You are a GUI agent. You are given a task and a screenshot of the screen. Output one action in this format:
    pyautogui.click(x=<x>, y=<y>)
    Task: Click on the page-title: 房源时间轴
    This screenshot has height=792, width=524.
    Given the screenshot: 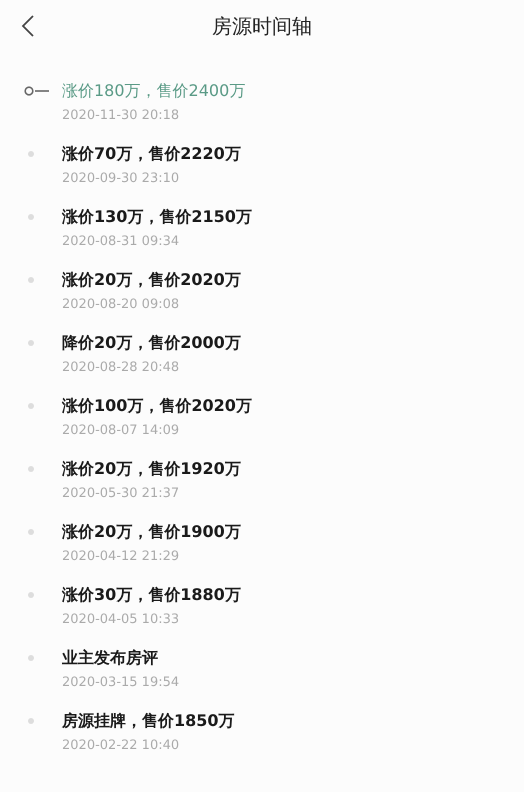 What is the action you would take?
    pyautogui.click(x=262, y=26)
    